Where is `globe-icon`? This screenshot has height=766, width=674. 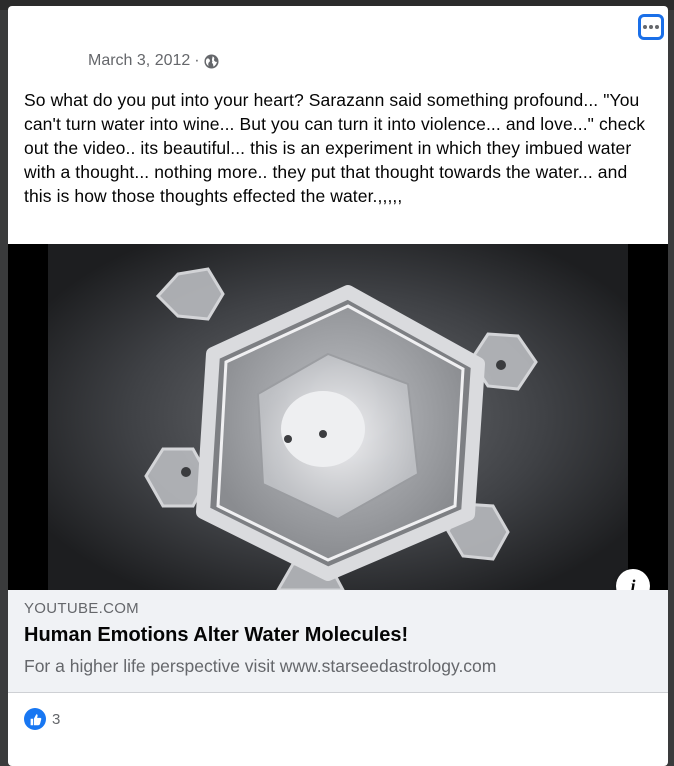
globe-icon is located at coordinates (211, 61).